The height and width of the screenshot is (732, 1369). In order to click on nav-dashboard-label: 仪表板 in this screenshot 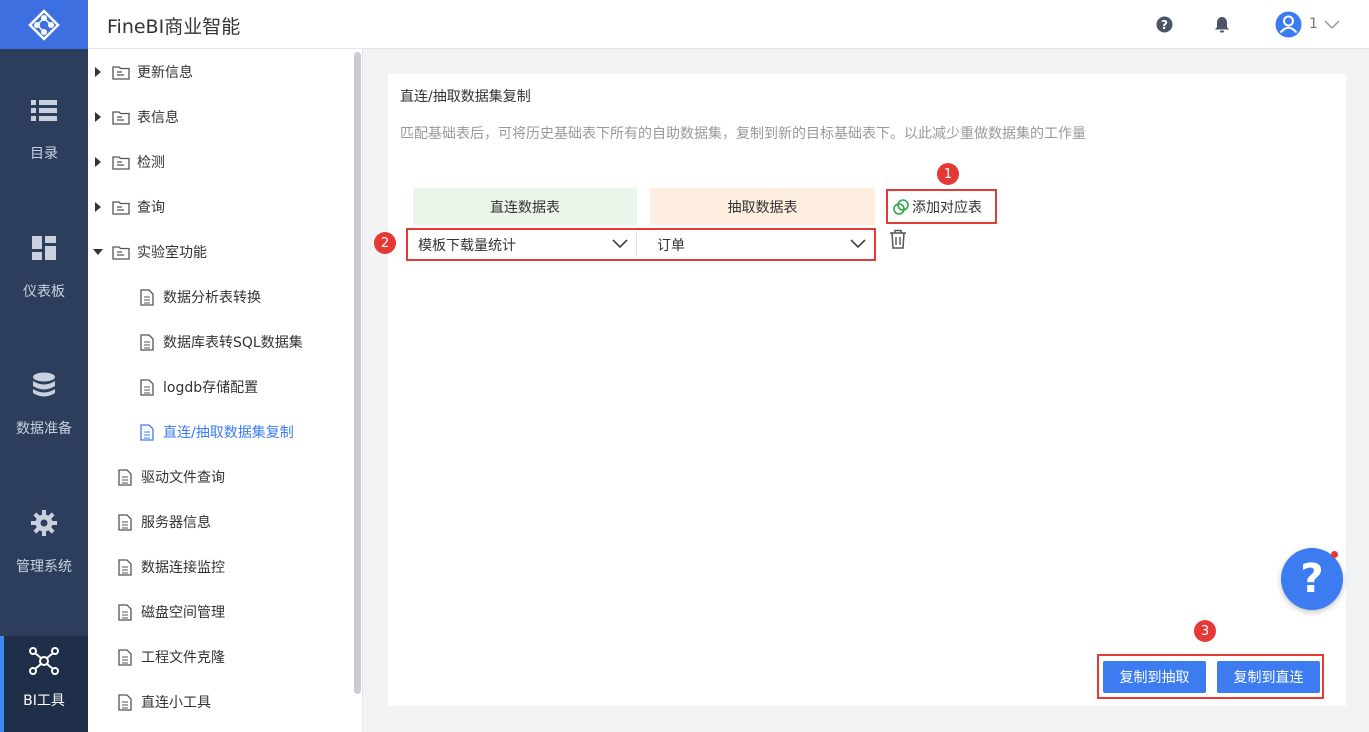, I will do `click(44, 292)`.